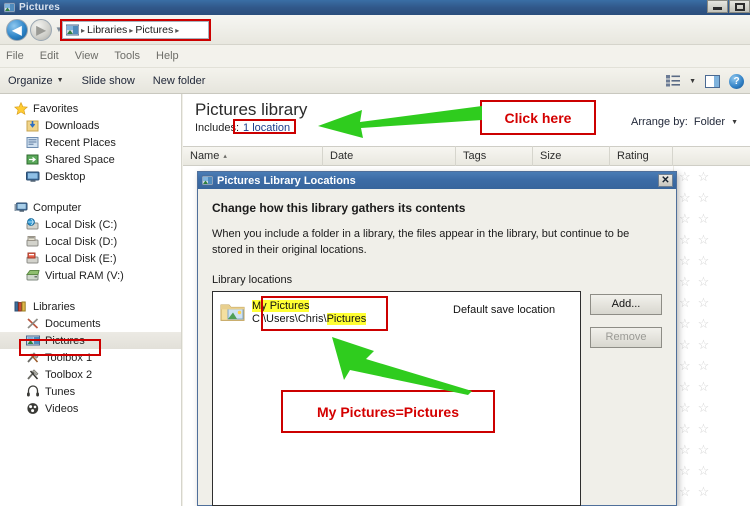  I want to click on locations-link: 1 location, so click(266, 128).